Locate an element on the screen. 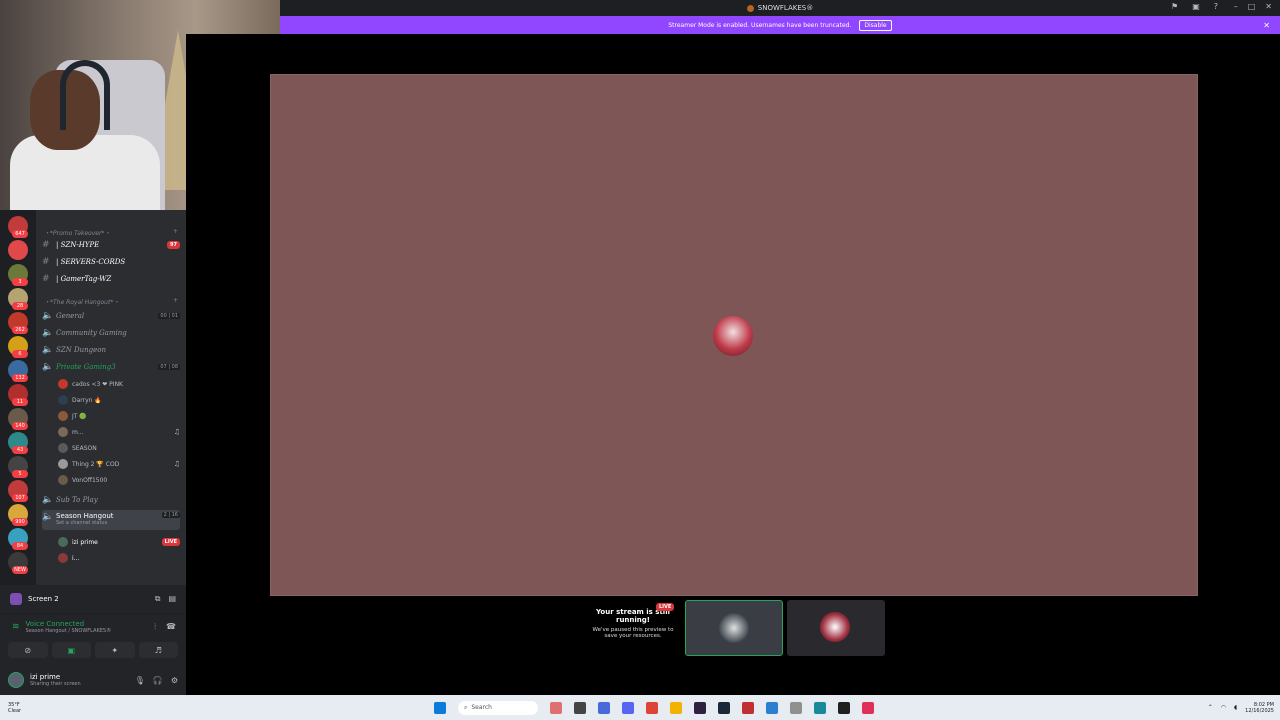 This screenshot has height=720, width=1280. server-badge: 262 is located at coordinates (20, 330).